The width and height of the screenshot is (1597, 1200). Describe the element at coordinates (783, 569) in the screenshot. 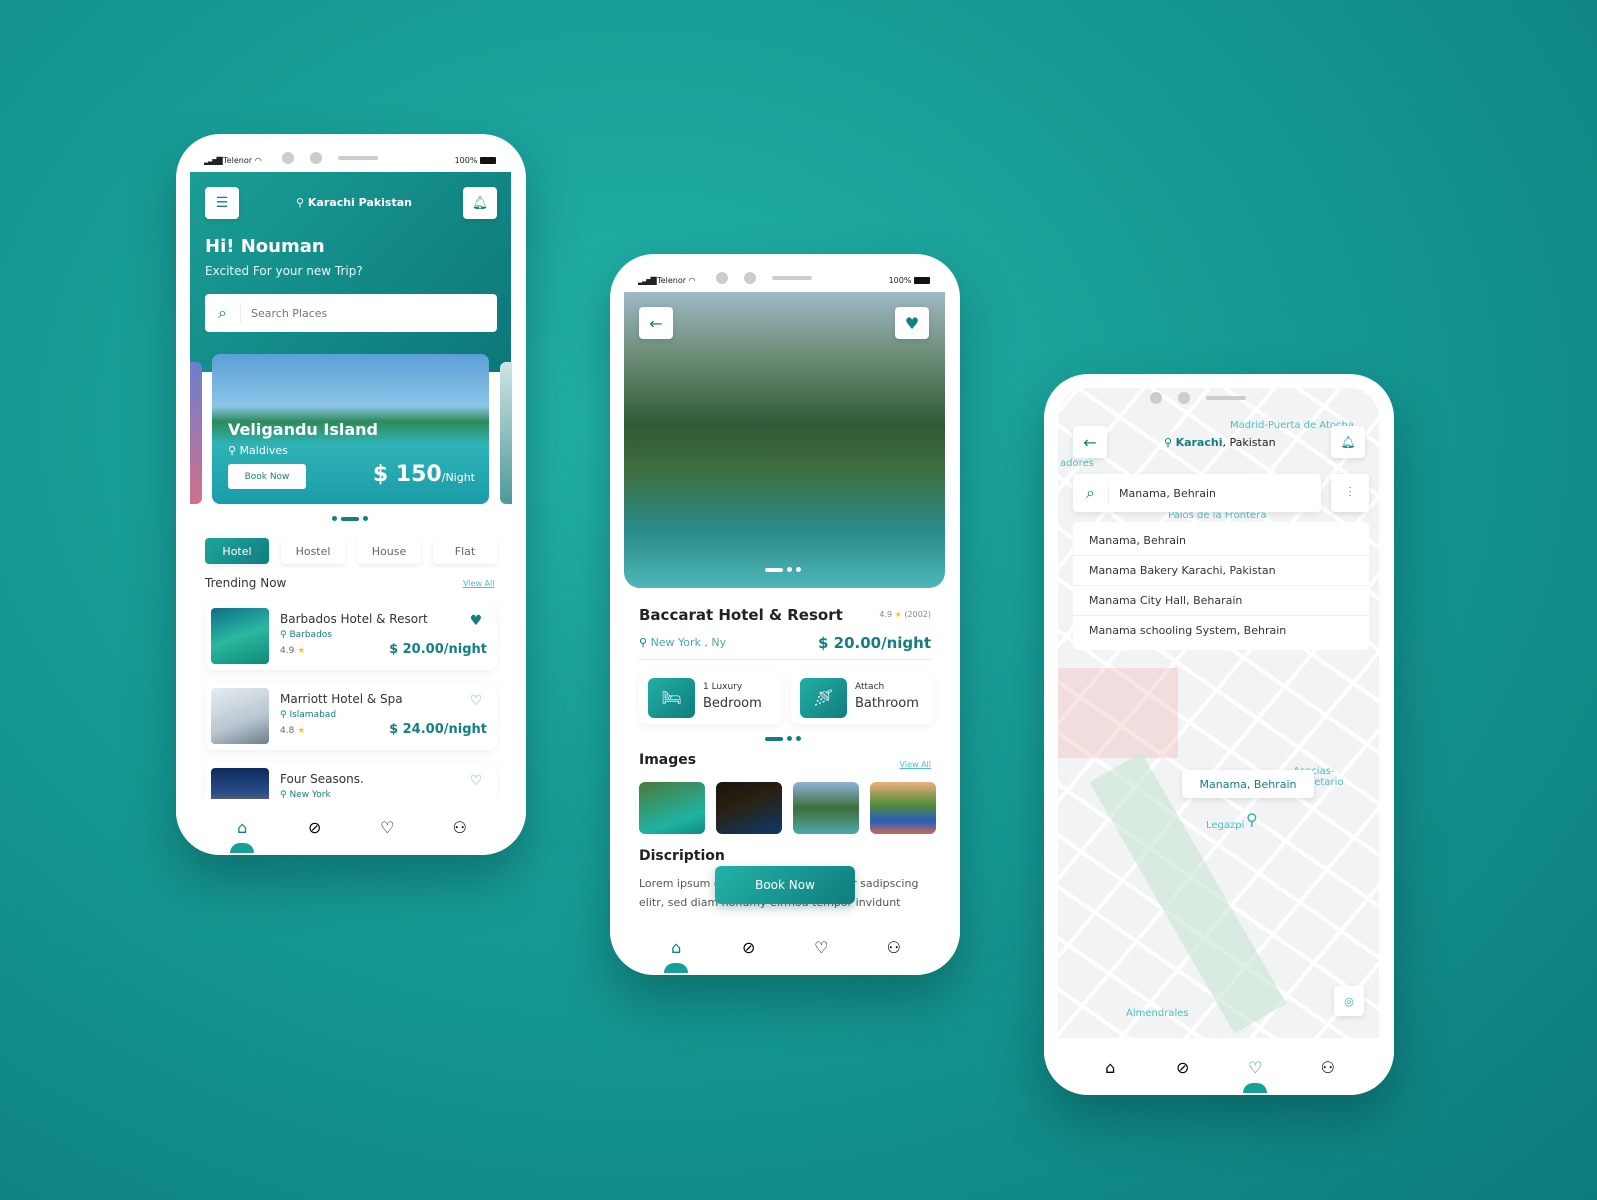

I see `image-carousel-dots` at that location.